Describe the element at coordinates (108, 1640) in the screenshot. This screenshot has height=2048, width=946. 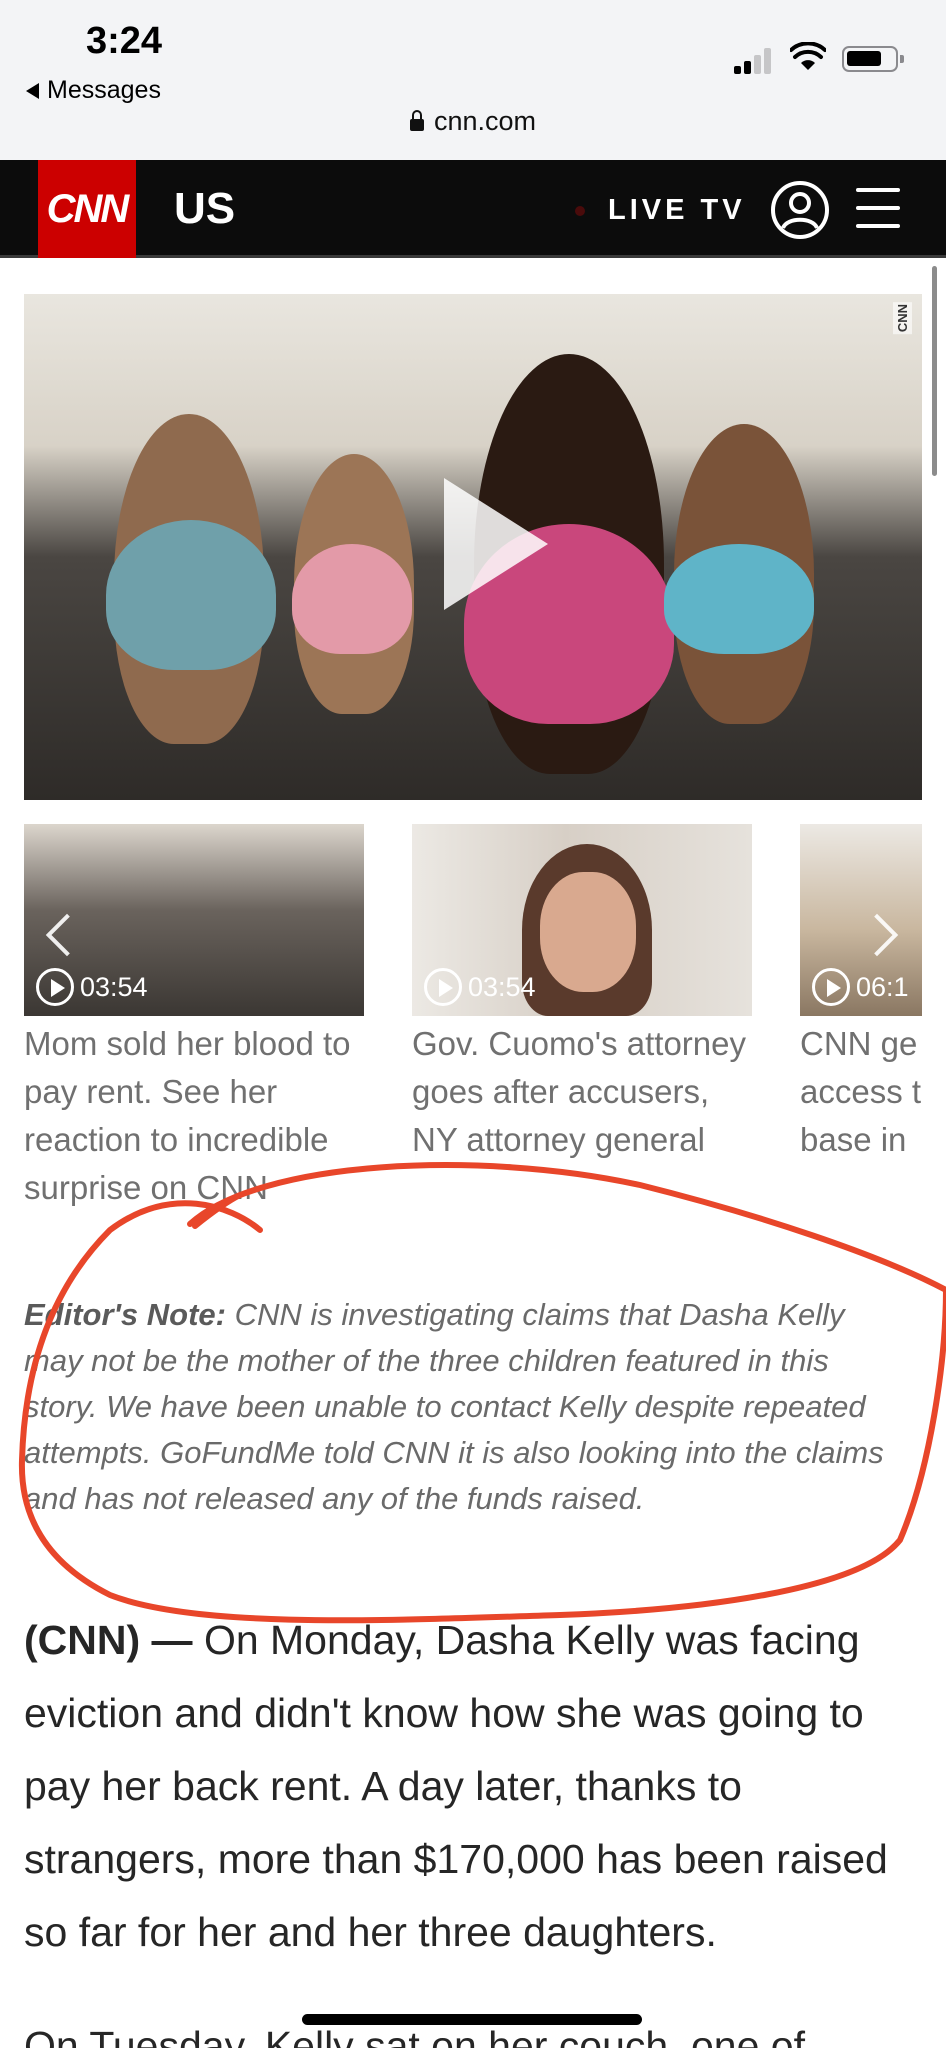
I see `dateline: (CNN) —` at that location.